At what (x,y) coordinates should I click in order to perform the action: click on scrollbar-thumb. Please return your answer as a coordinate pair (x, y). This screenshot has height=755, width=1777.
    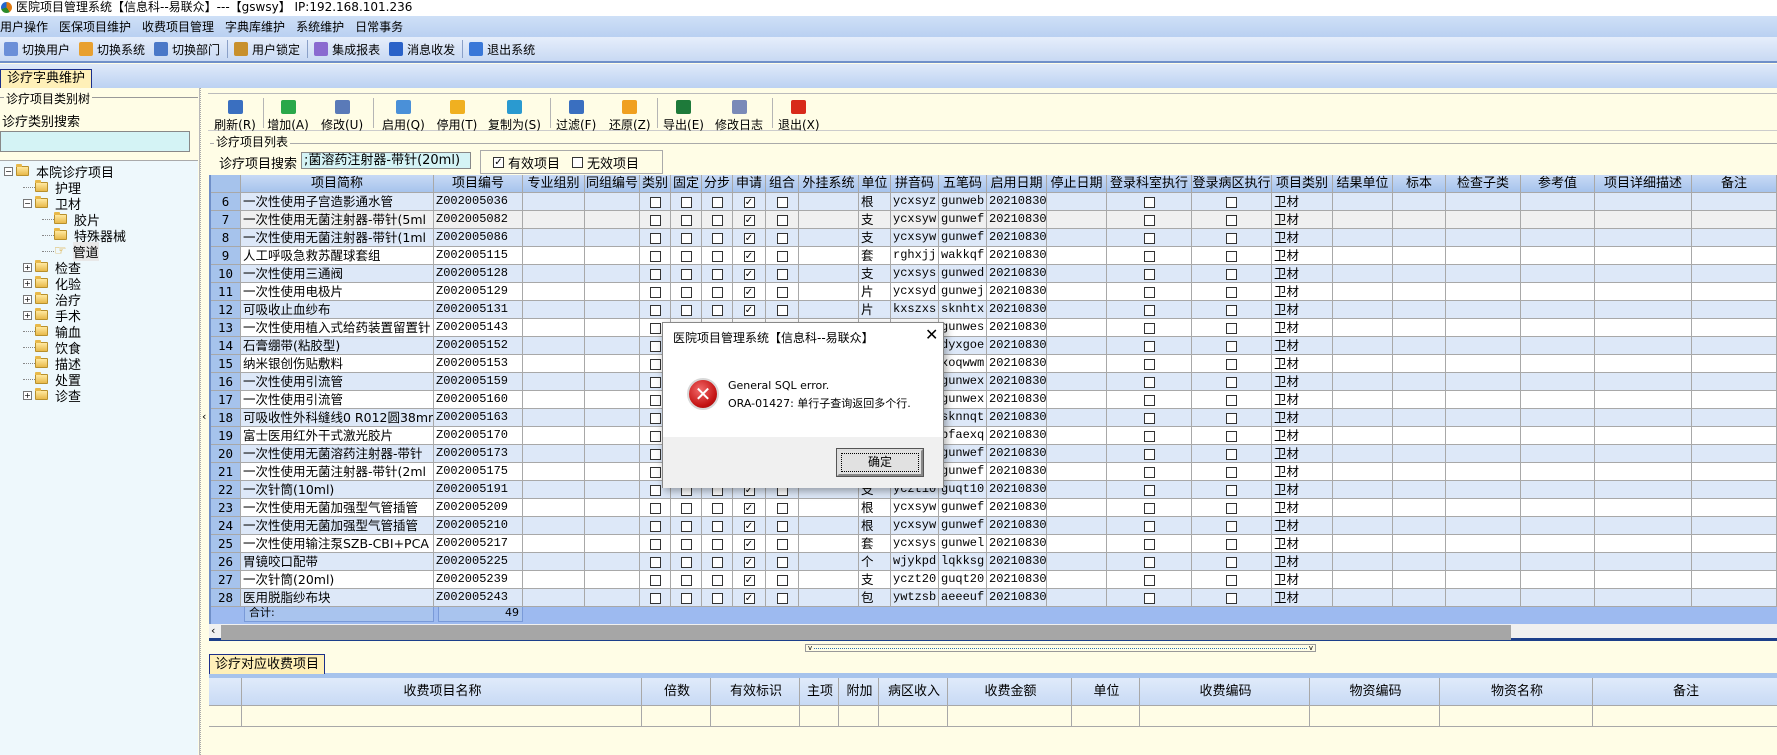
    Looking at the image, I should click on (866, 632).